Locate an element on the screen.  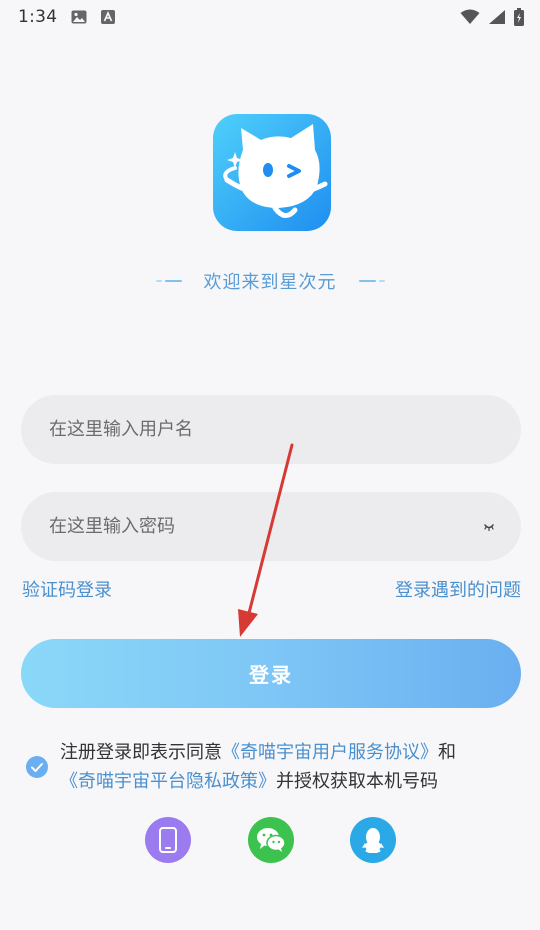
username-input is located at coordinates (272, 429).